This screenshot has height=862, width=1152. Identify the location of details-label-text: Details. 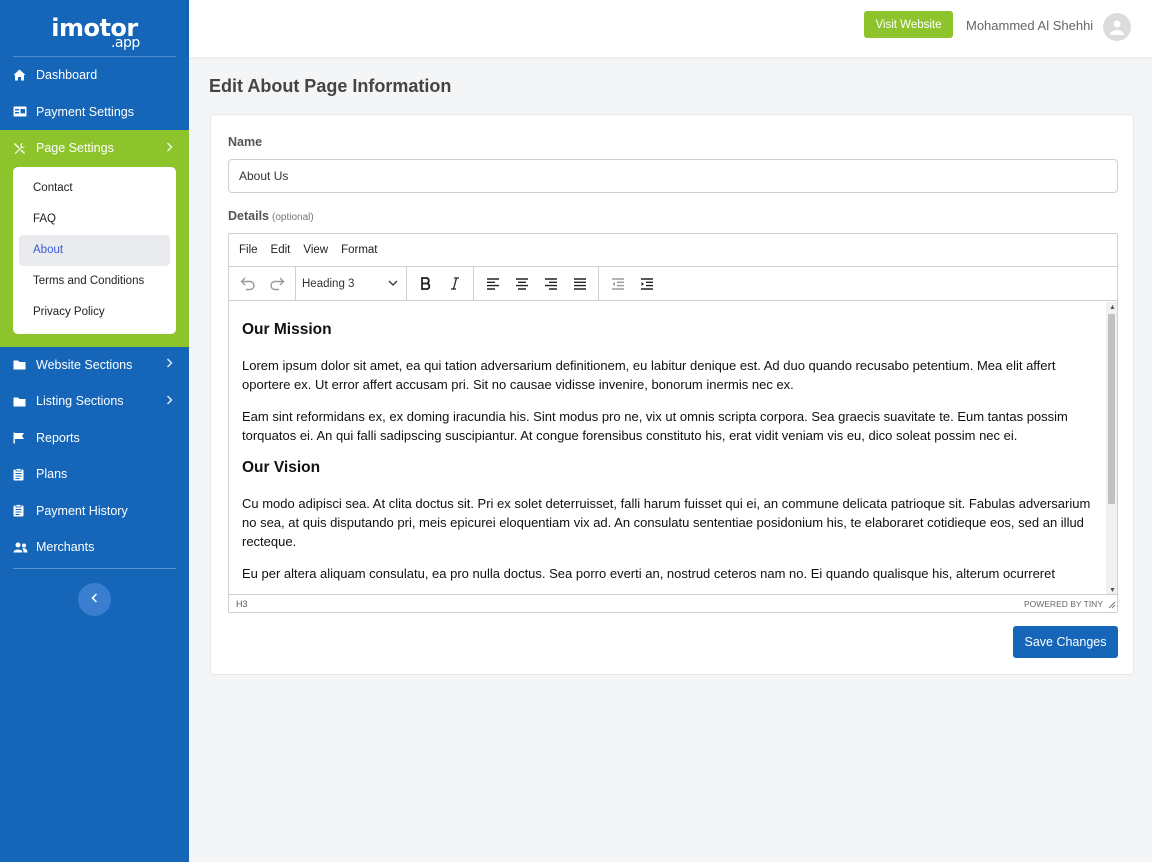
(248, 216).